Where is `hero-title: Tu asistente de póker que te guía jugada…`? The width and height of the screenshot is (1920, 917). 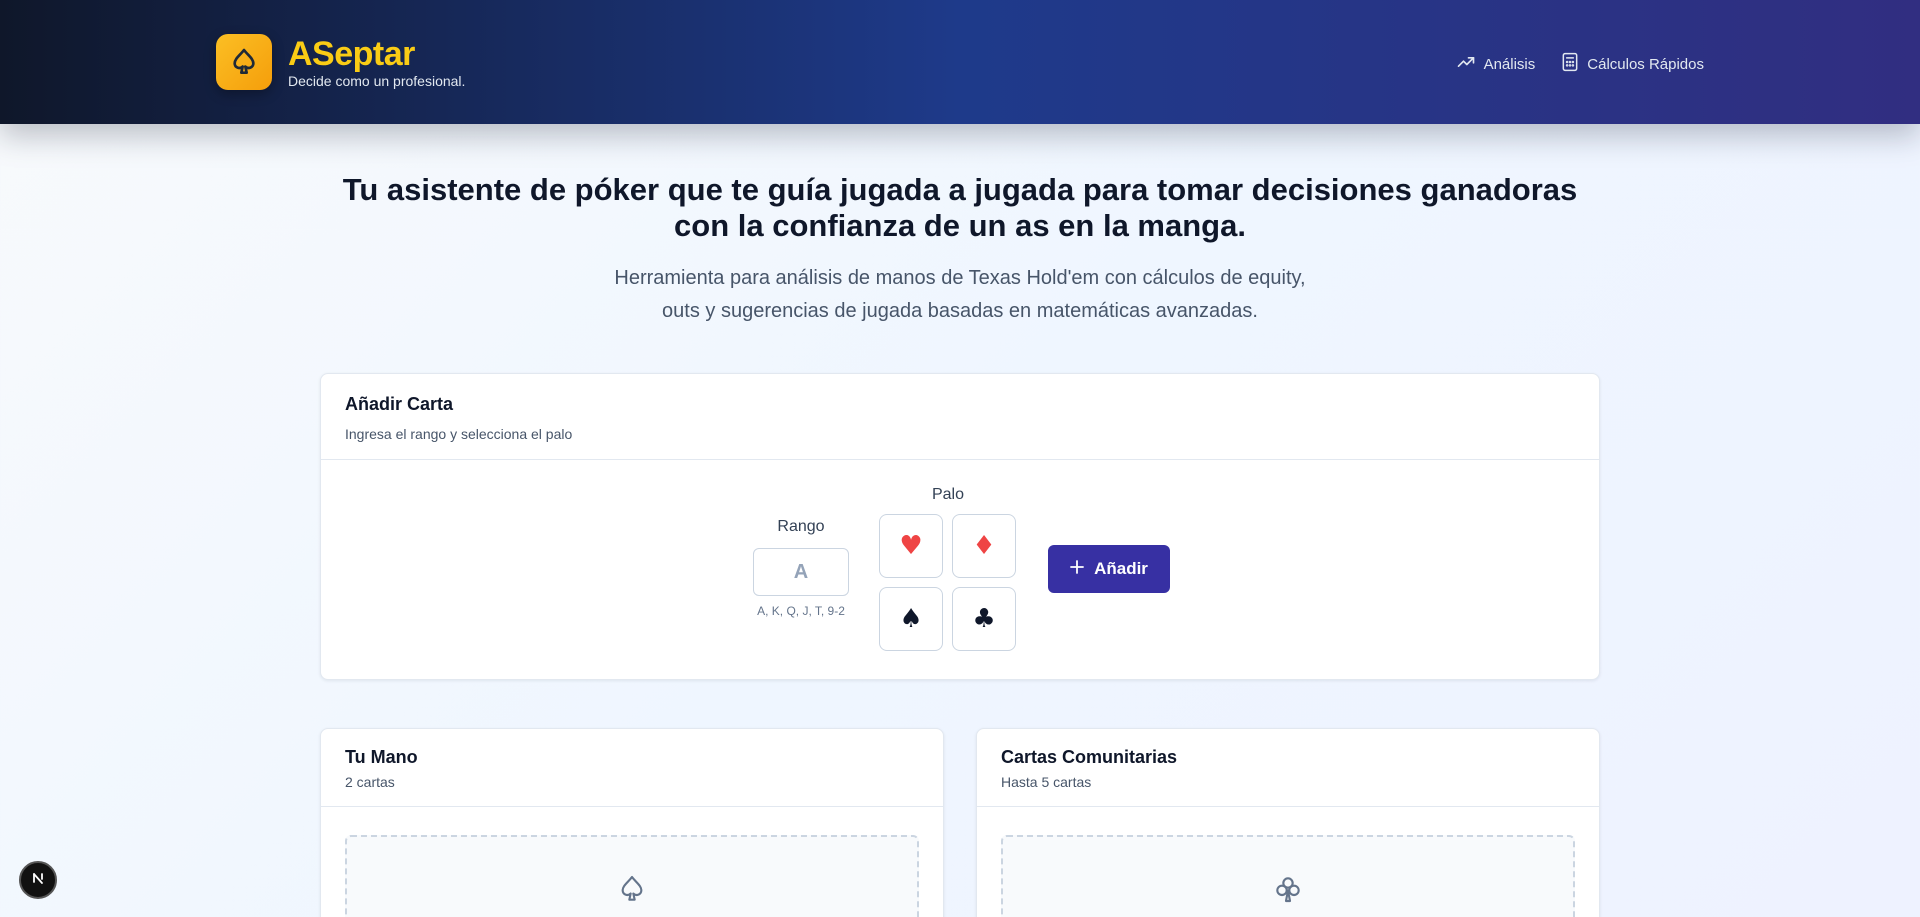 hero-title: Tu asistente de póker que te guía jugada… is located at coordinates (960, 207).